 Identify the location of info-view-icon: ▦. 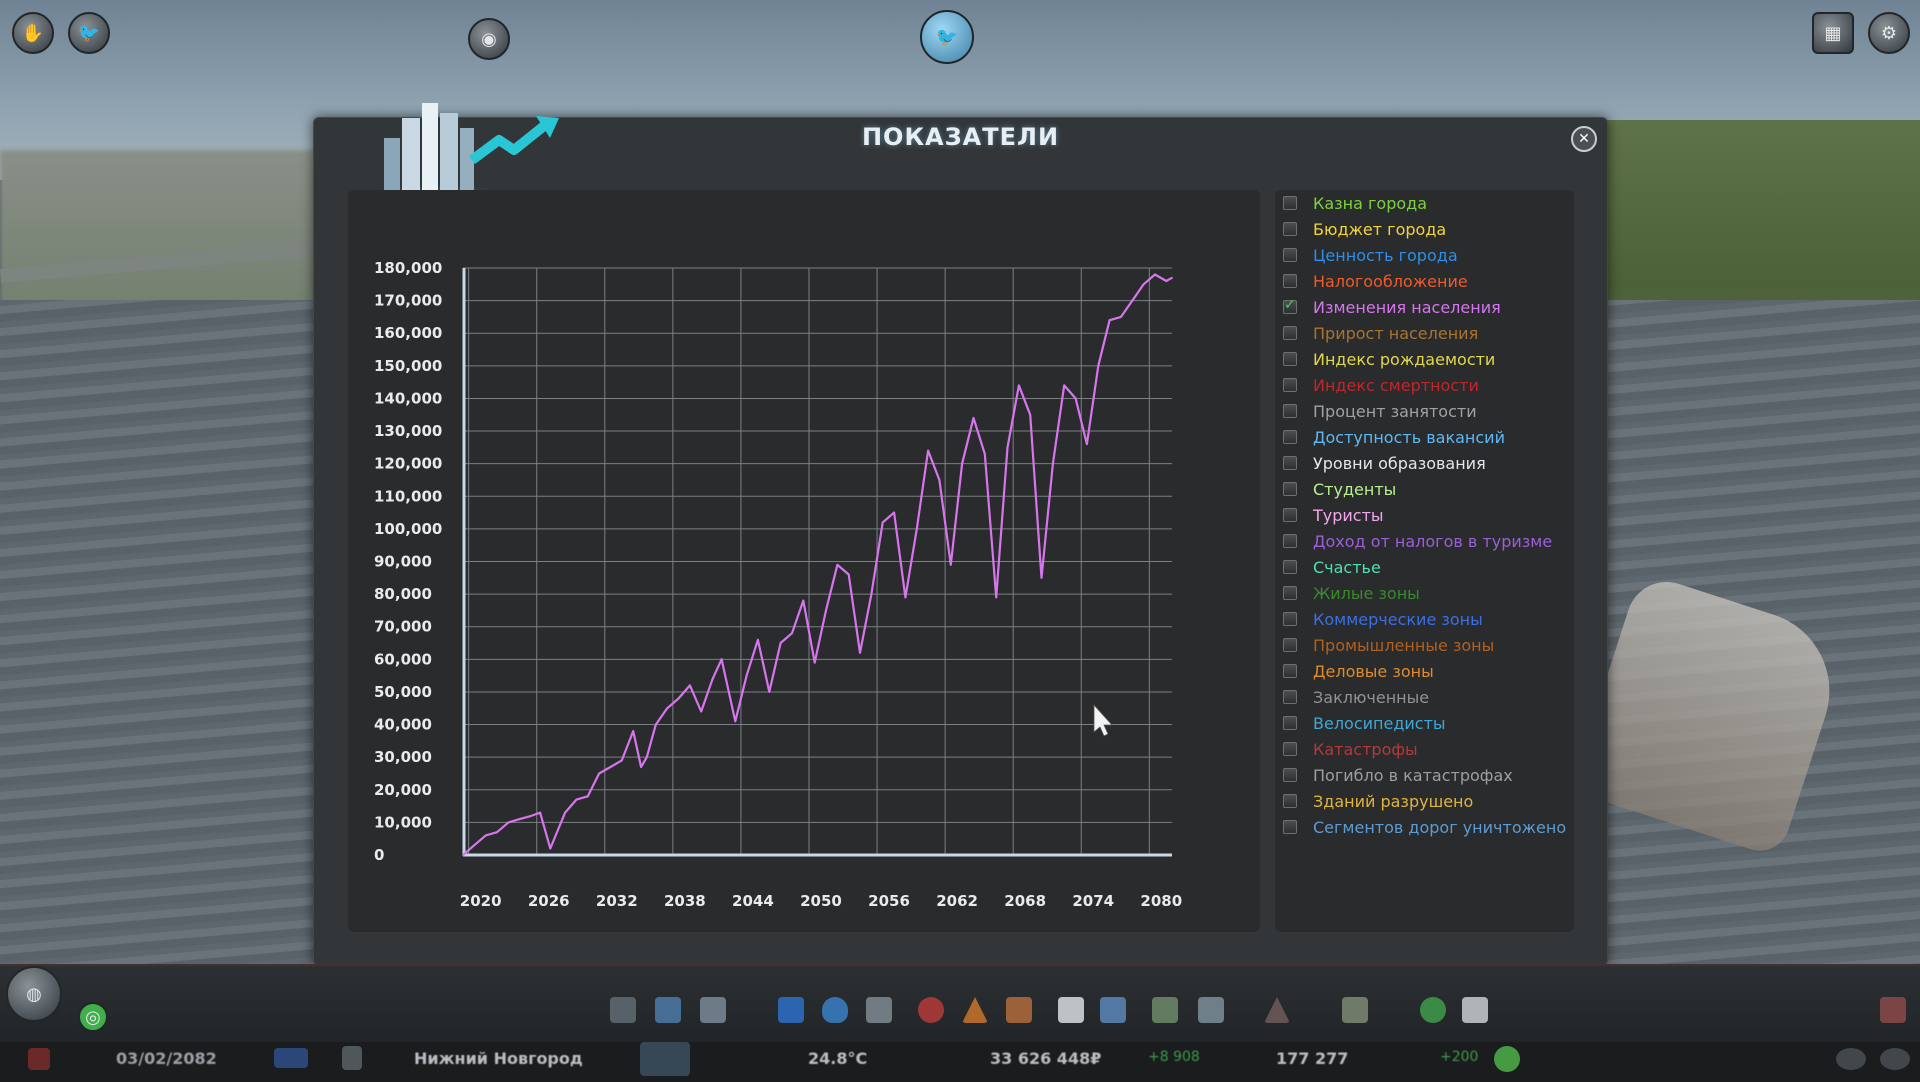
(1833, 33).